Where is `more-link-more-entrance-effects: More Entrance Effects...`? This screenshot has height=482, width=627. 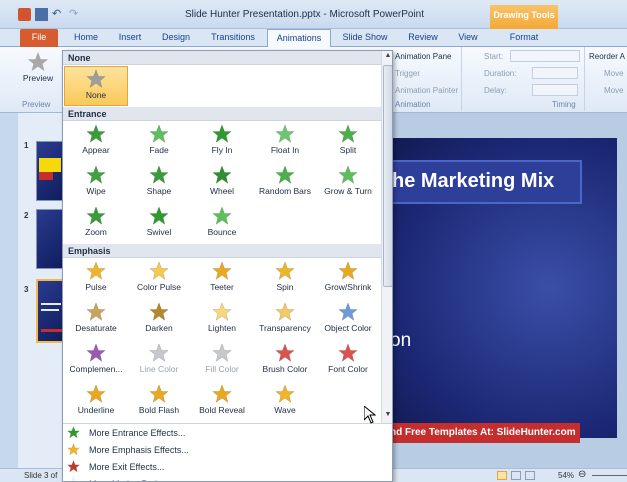 more-link-more-entrance-effects: More Entrance Effects... is located at coordinates (126, 432).